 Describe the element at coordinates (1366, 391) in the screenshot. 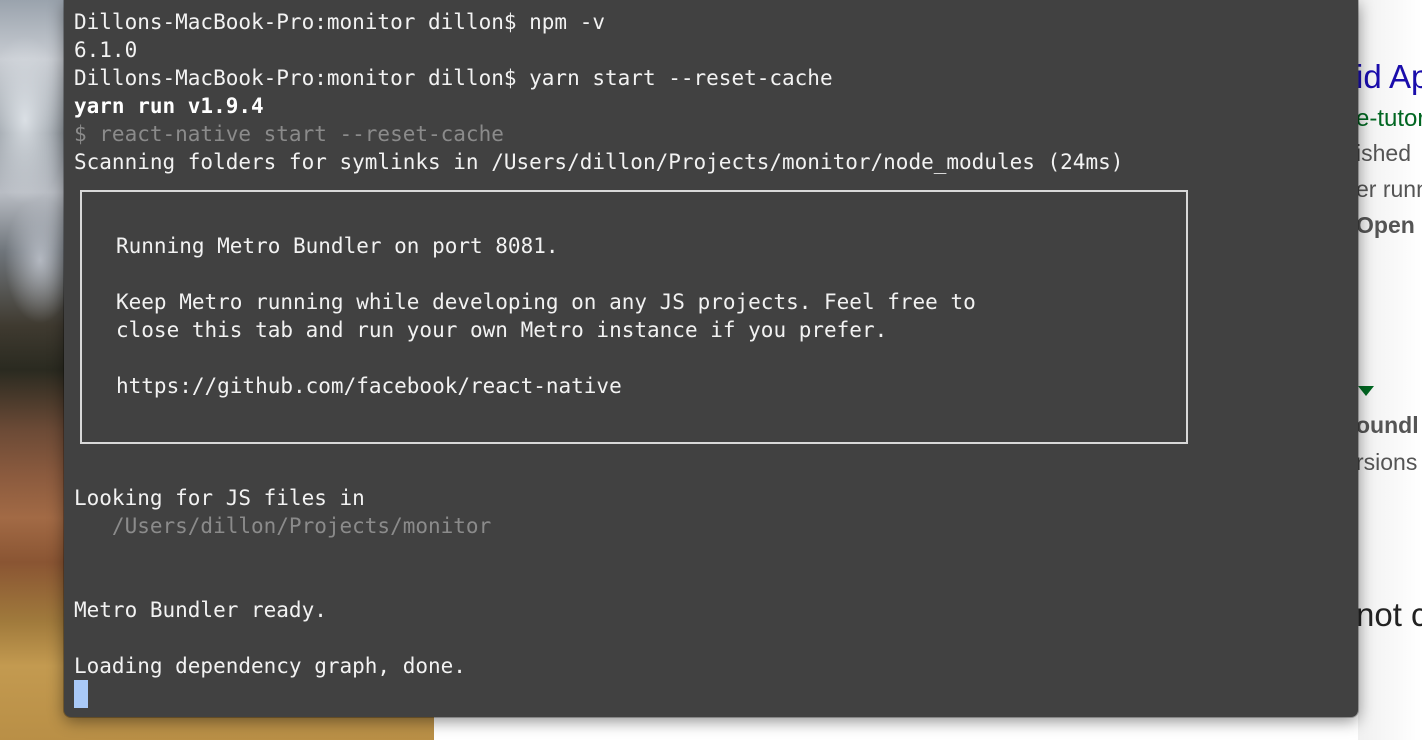

I see `caret-down-icon` at that location.